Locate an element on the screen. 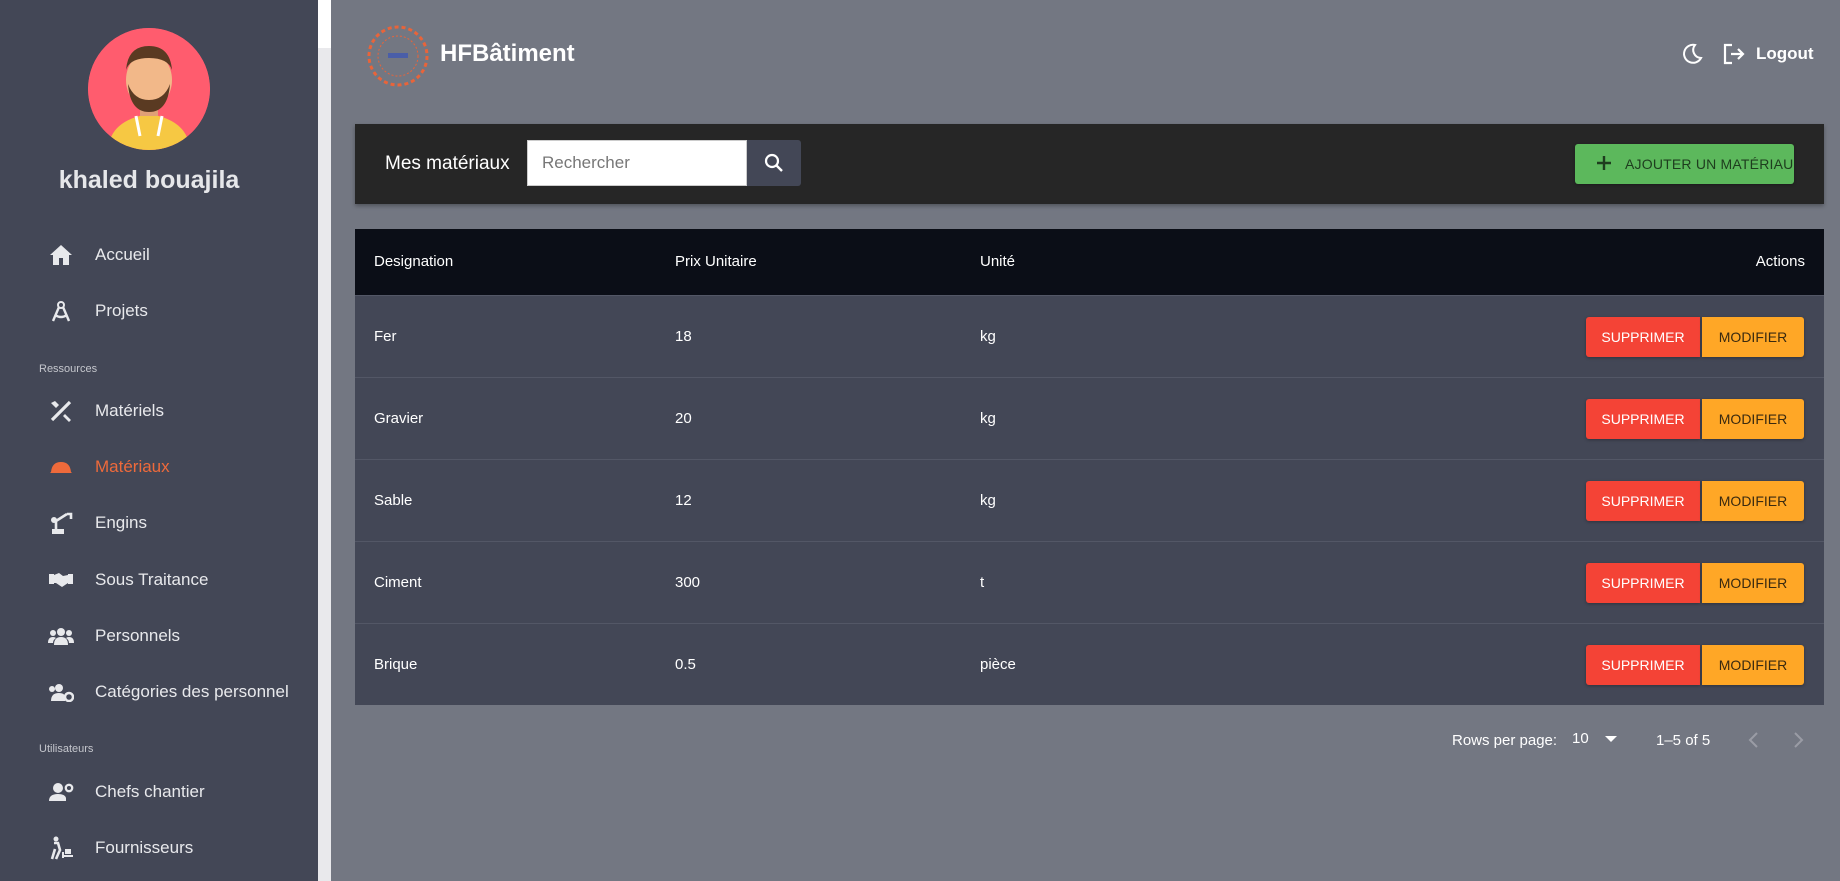 This screenshot has width=1840, height=881. sidebar-item-label: Matériaux is located at coordinates (132, 466).